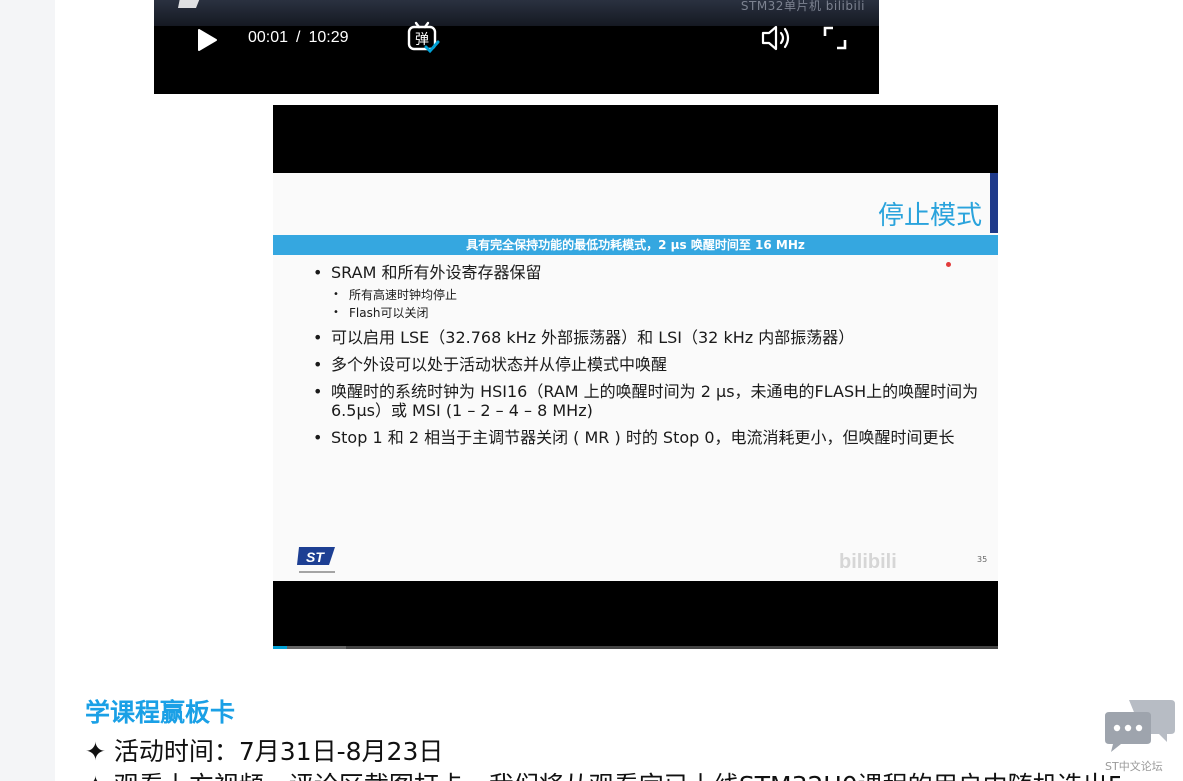  Describe the element at coordinates (653, 364) in the screenshot. I see `slide-bullet: 多个外设可以处于活动状态并从停止模式中唤醒` at that location.